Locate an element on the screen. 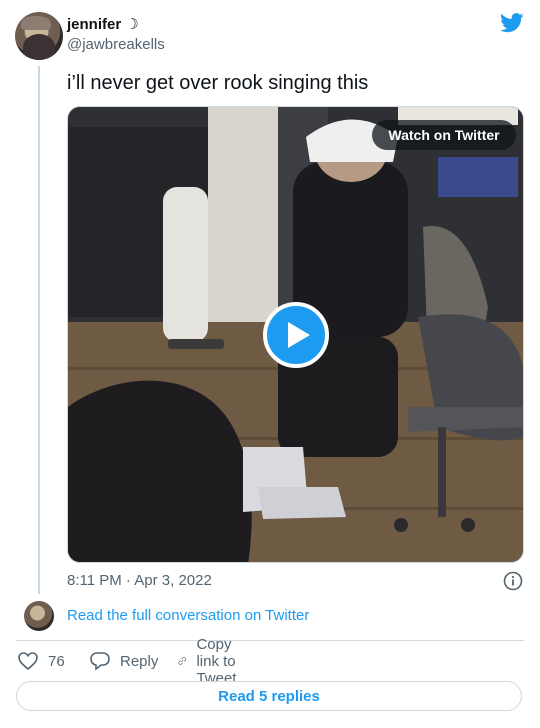 This screenshot has width=540, height=728. read-replies-button: Read 5 replies is located at coordinates (269, 696).